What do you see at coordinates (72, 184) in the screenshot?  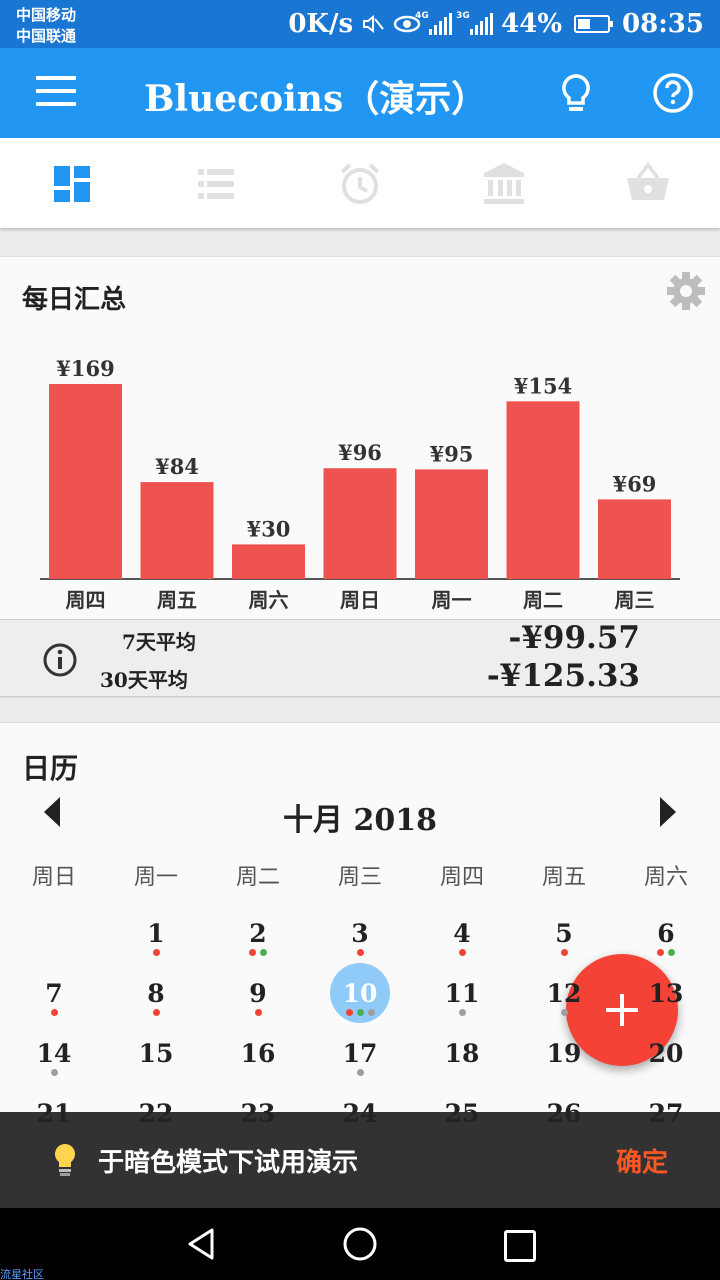 I see `dashboard-icon` at bounding box center [72, 184].